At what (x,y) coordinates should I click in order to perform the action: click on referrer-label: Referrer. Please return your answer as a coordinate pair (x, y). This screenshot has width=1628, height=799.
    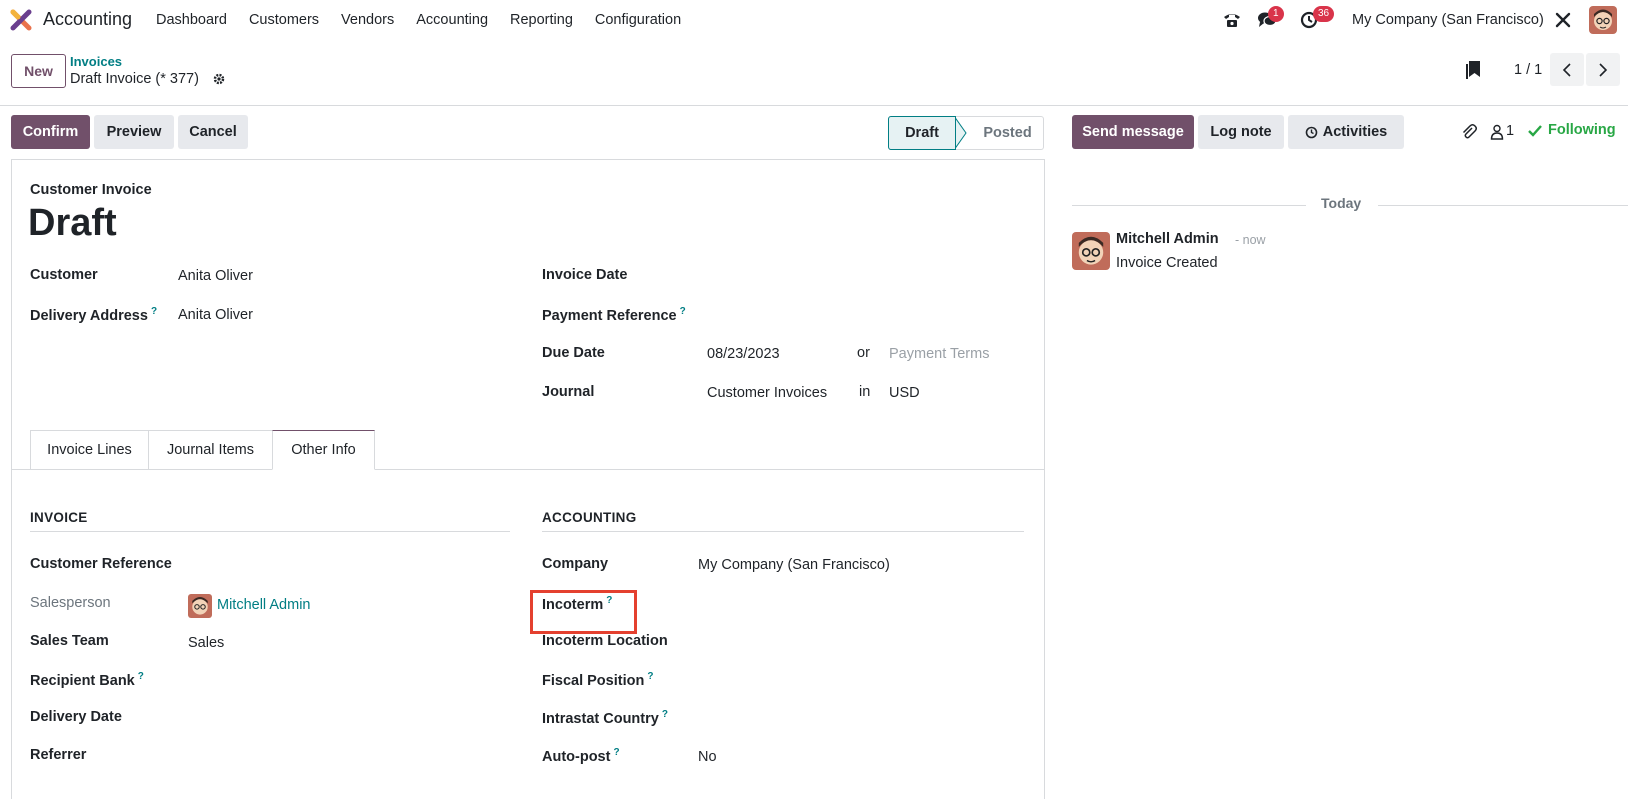
    Looking at the image, I should click on (58, 755).